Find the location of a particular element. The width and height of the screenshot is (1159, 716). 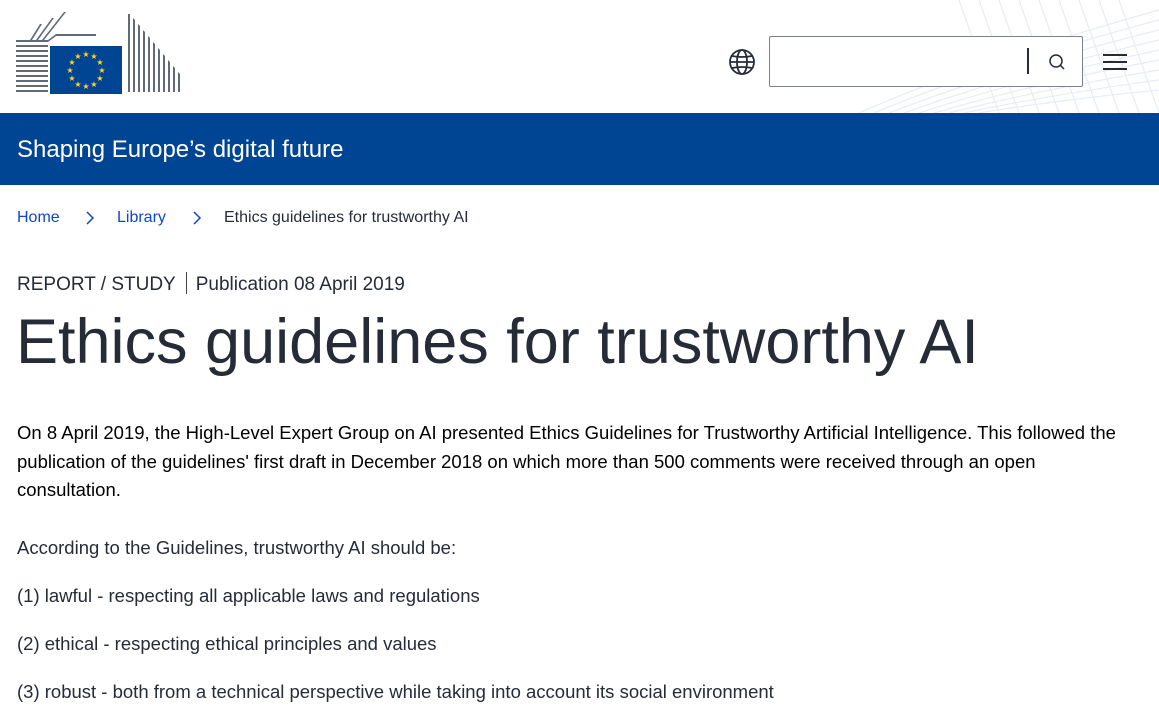

search-icon is located at coordinates (1057, 62).